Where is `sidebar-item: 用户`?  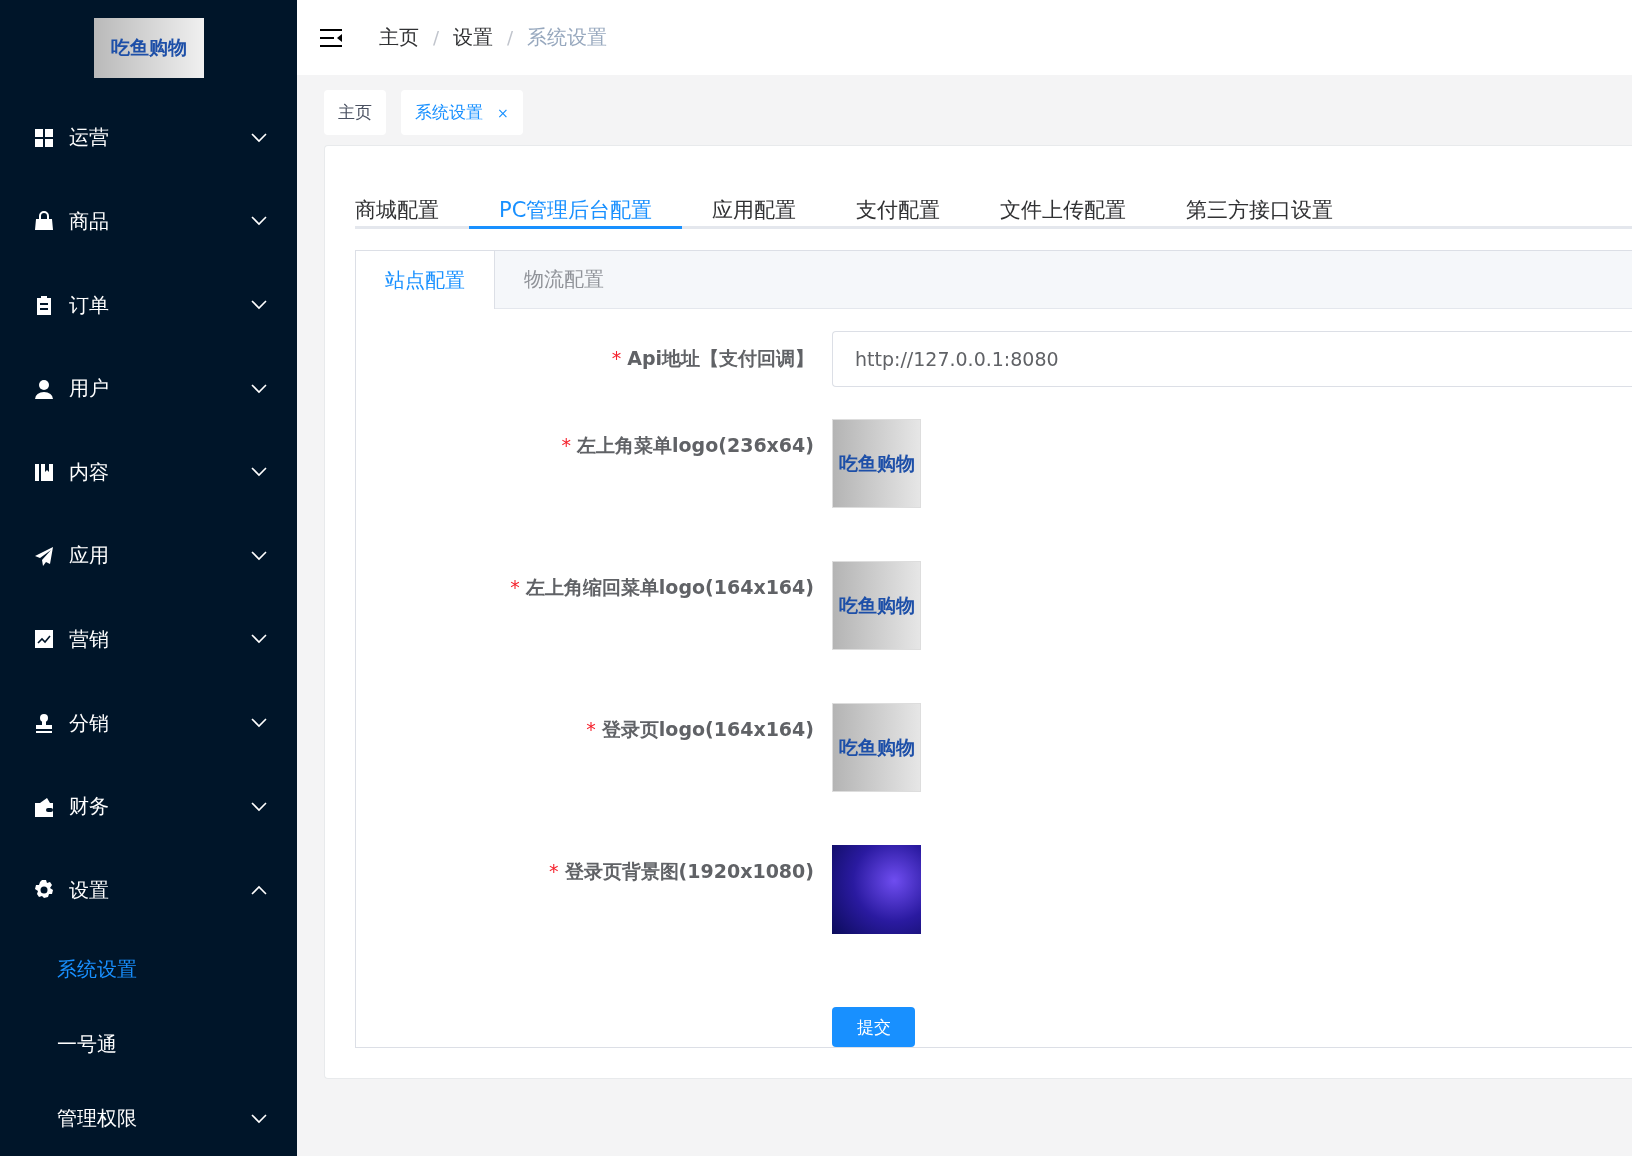
sidebar-item: 用户 is located at coordinates (148, 388).